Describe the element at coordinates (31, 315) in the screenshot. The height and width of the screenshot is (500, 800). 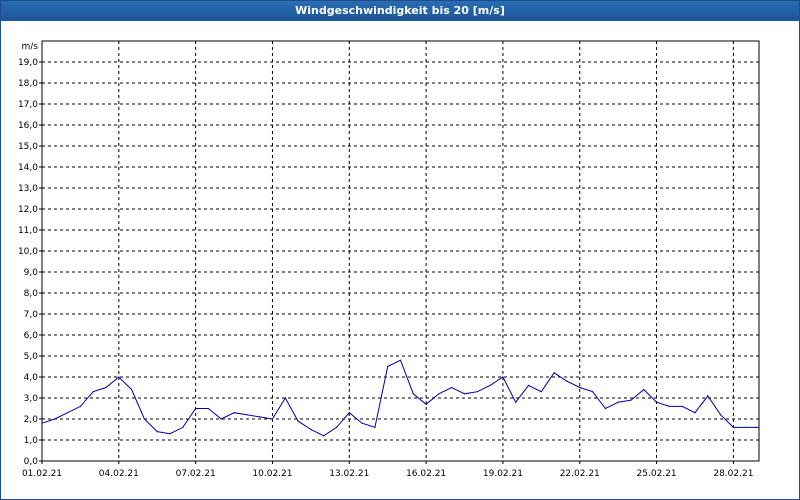
I see `y-tick-label: 7,0` at that location.